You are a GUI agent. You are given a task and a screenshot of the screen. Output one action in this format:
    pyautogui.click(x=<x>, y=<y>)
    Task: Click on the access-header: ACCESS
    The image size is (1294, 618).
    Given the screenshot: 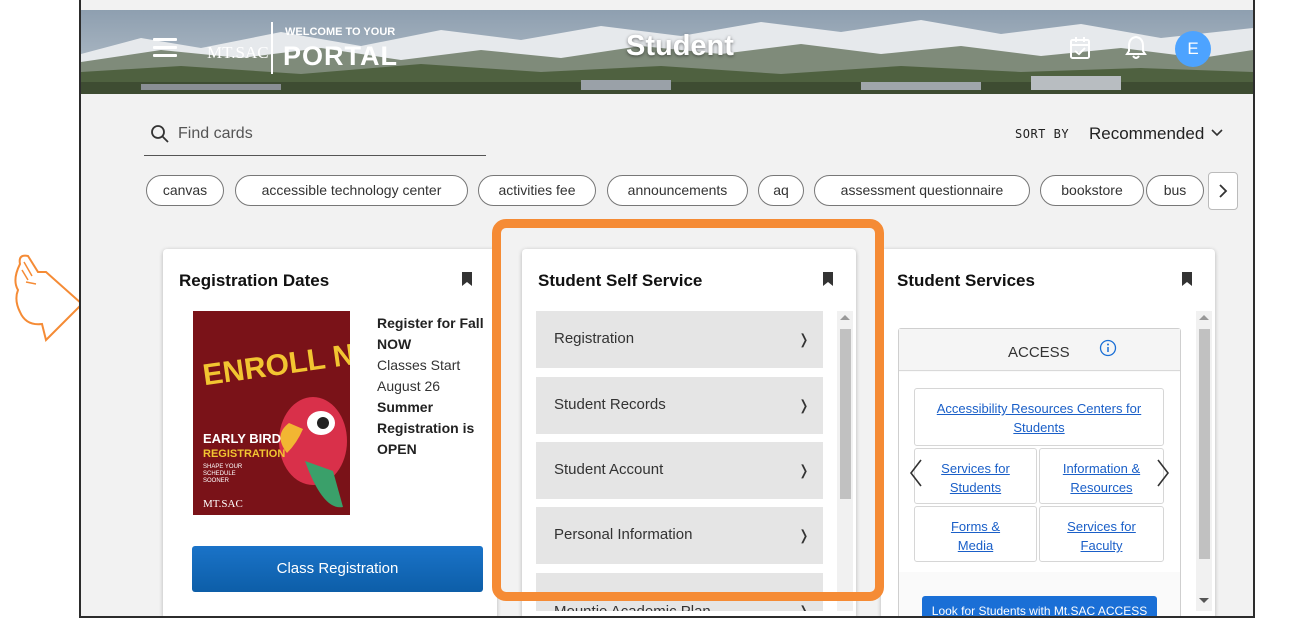 What is the action you would take?
    pyautogui.click(x=1039, y=350)
    